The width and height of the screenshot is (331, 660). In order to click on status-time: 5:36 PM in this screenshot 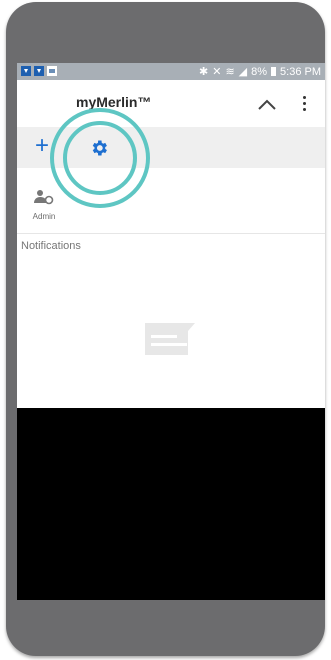, I will do `click(300, 71)`.